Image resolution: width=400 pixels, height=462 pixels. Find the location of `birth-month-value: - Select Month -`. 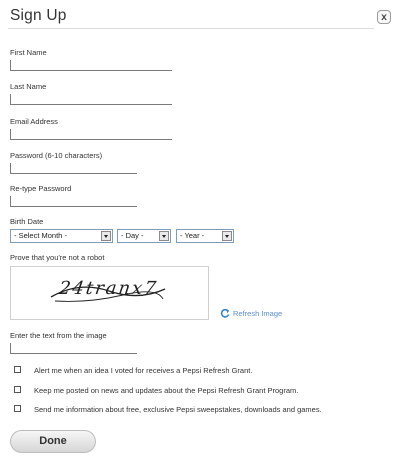

birth-month-value: - Select Month - is located at coordinates (40, 235).